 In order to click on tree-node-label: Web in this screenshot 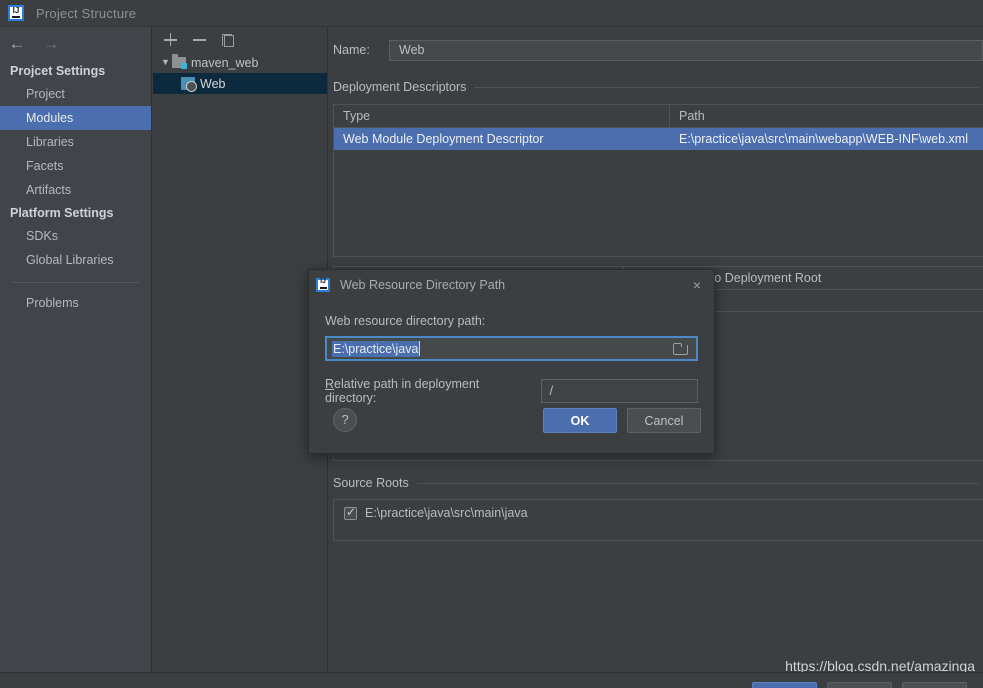, I will do `click(213, 83)`.